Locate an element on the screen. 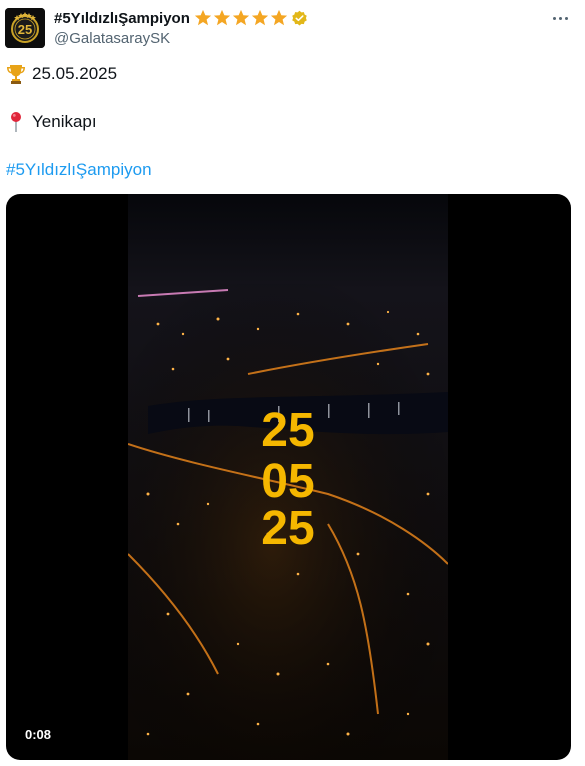 Image resolution: width=585 pixels, height=766 pixels. video-timestamp: 0:08 is located at coordinates (38, 734).